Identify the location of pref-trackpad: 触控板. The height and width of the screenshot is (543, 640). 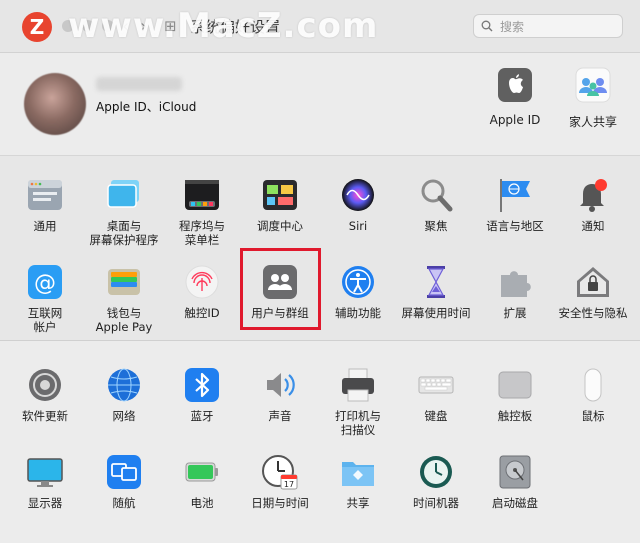
(515, 394).